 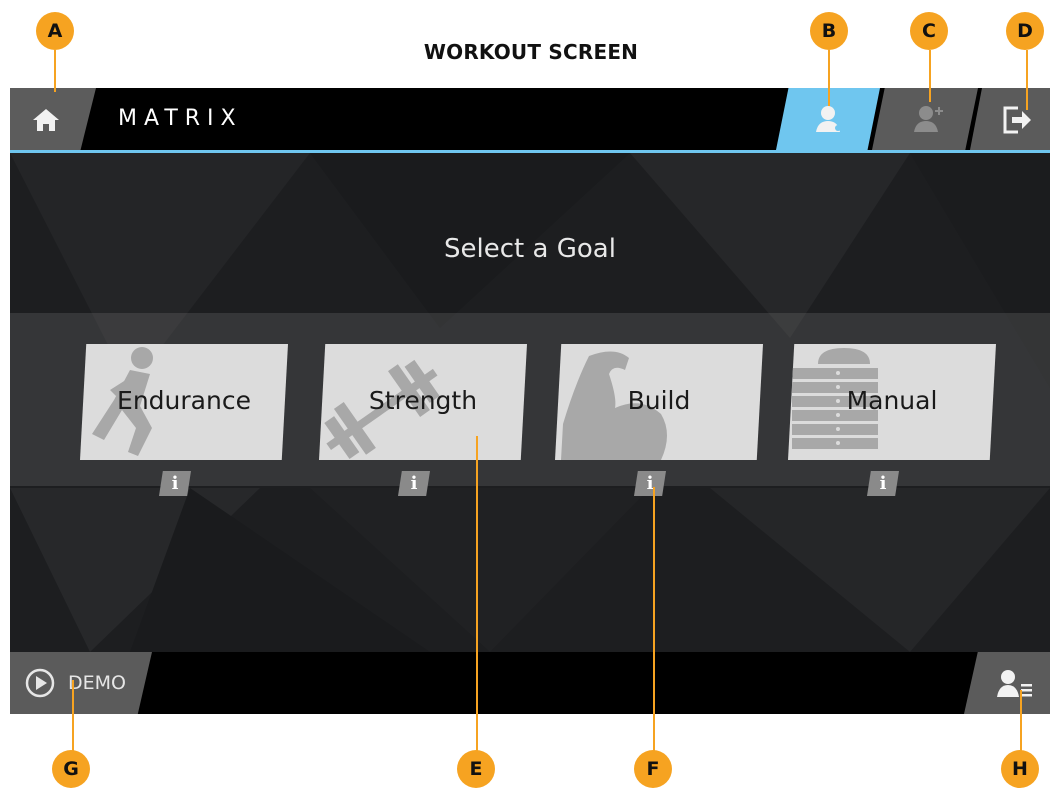 I want to click on callout-marker-h: H, so click(x=1020, y=769).